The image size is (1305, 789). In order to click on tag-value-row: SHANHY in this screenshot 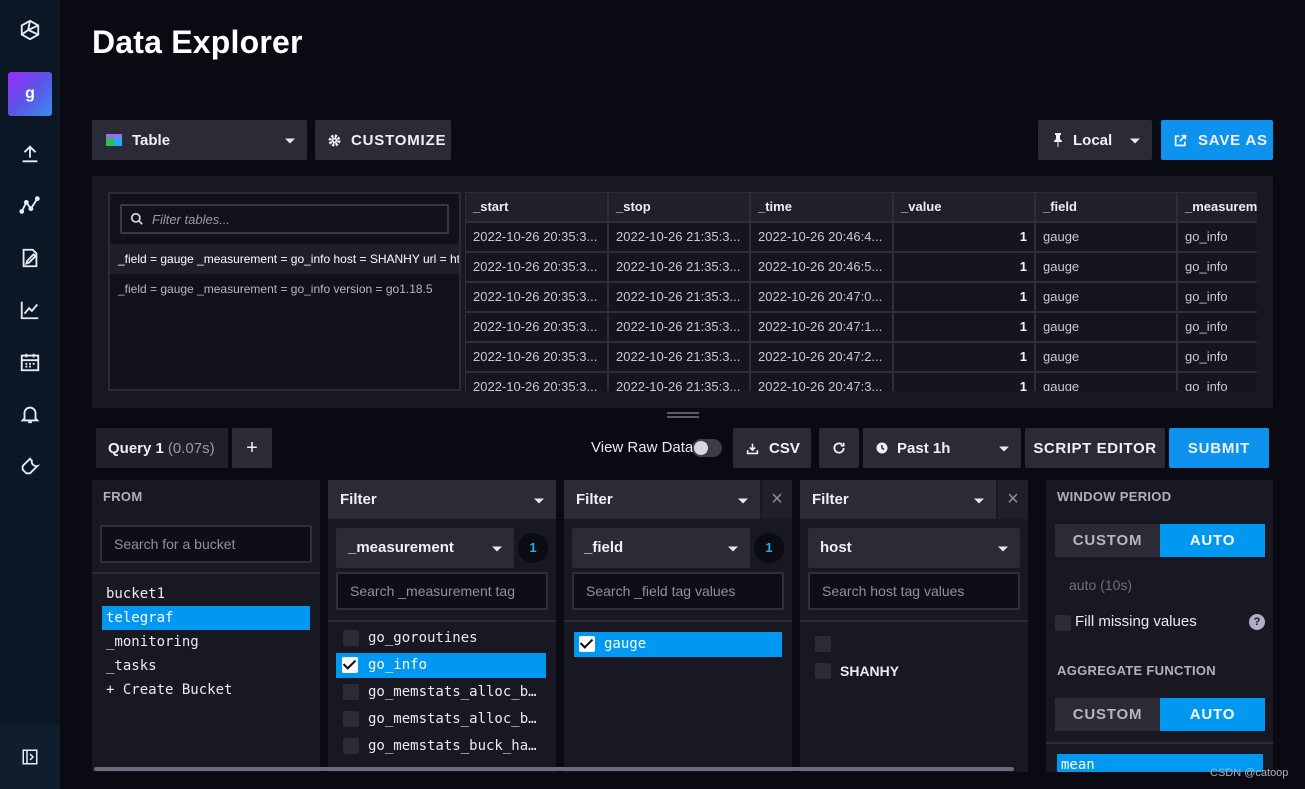, I will do `click(913, 671)`.